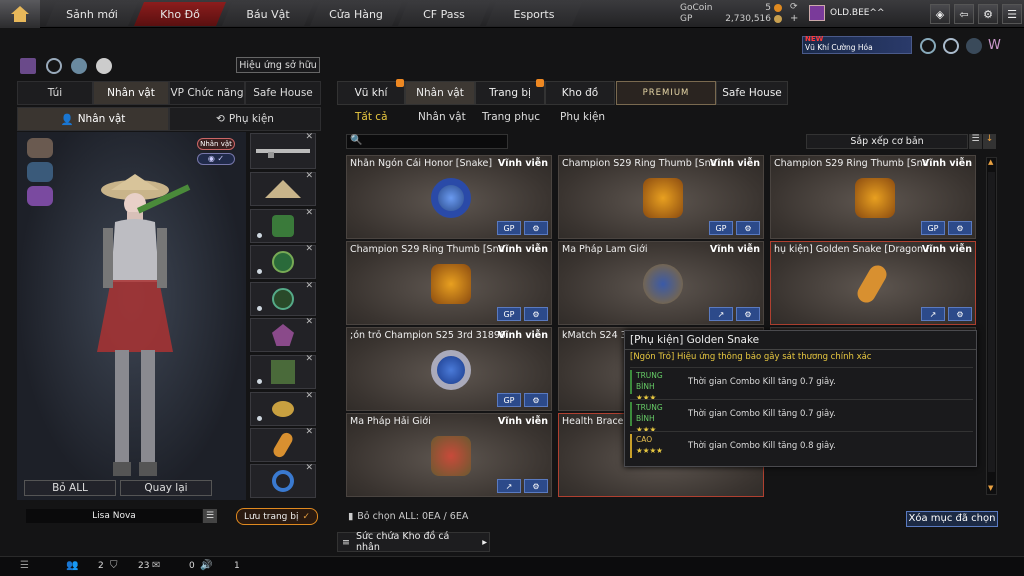 Image resolution: width=1024 pixels, height=576 pixels. What do you see at coordinates (580, 93) in the screenshot?
I see `rtab-kho-do: Kho đồ` at bounding box center [580, 93].